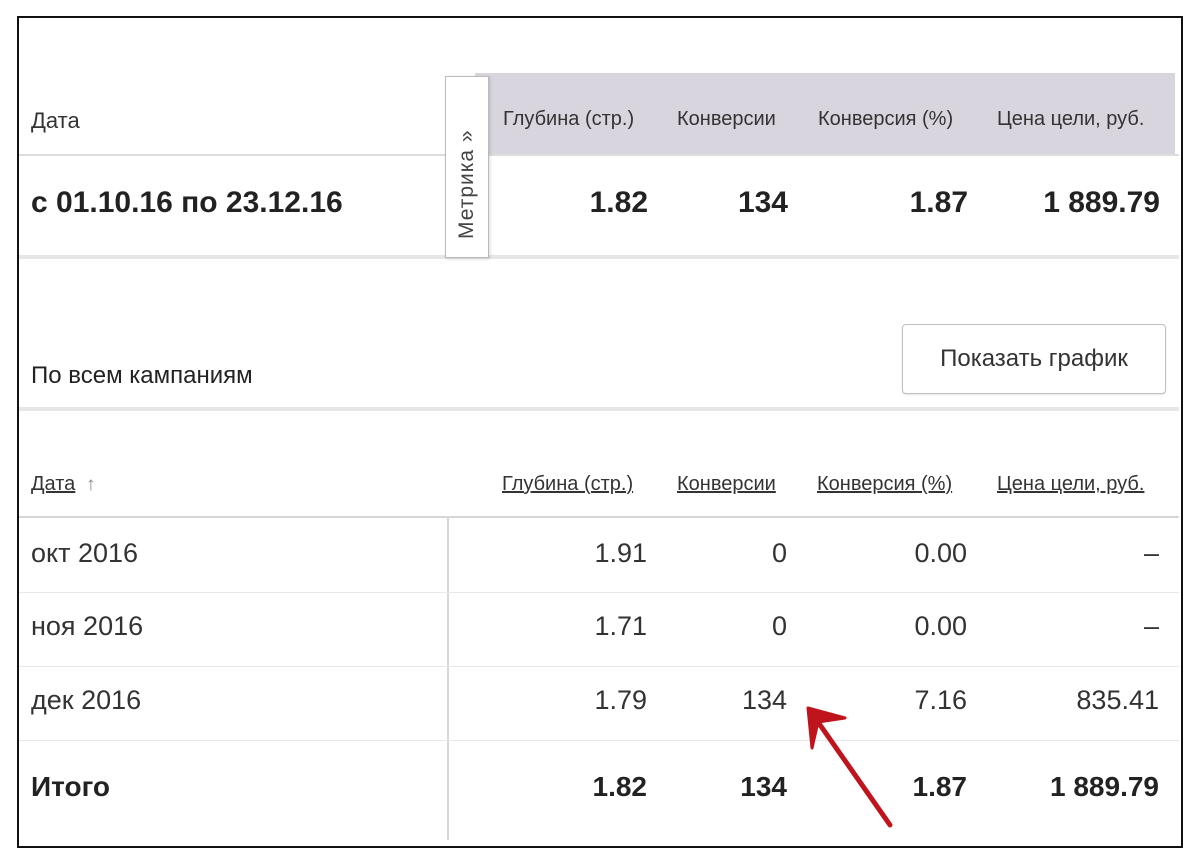  Describe the element at coordinates (1101, 202) in the screenshot. I see `top-value-goal-price: 1 889.79` at that location.